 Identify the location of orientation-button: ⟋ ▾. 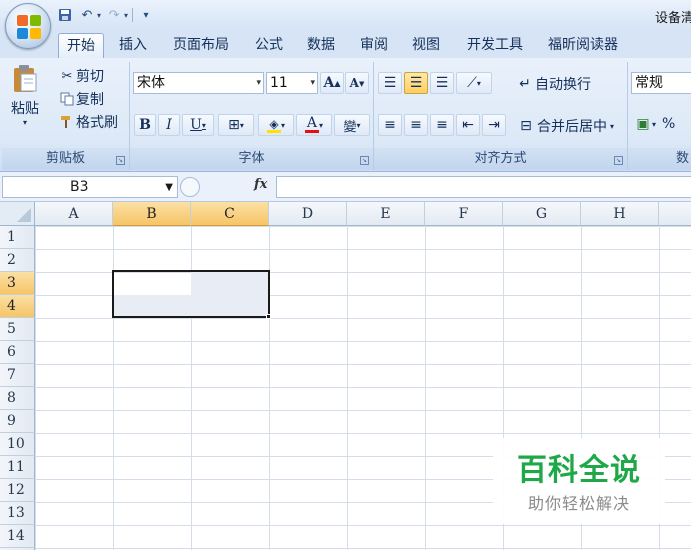
(474, 83).